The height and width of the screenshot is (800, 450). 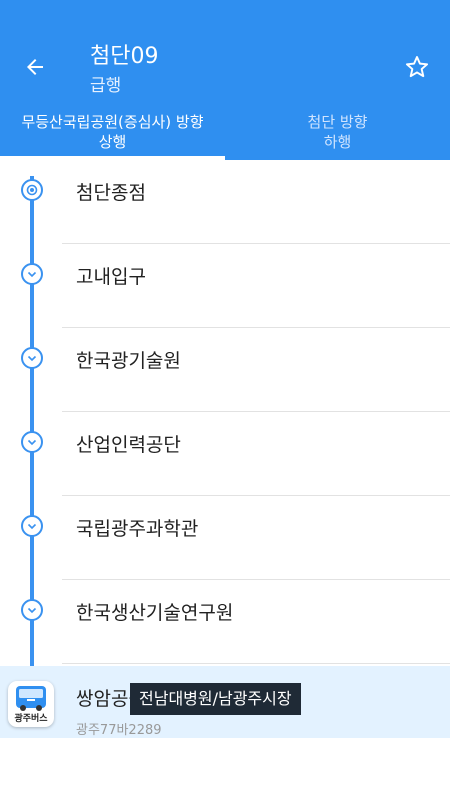 I want to click on tab-upbound-direction: 무등산국립공원(증심사) 방향, so click(x=112, y=122).